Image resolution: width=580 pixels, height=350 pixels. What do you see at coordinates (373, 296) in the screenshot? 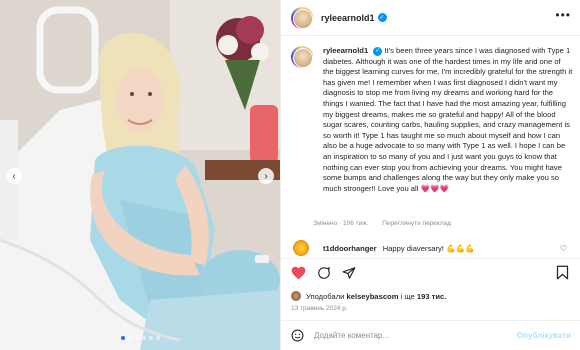
I see `liker-username: kelseybascom` at bounding box center [373, 296].